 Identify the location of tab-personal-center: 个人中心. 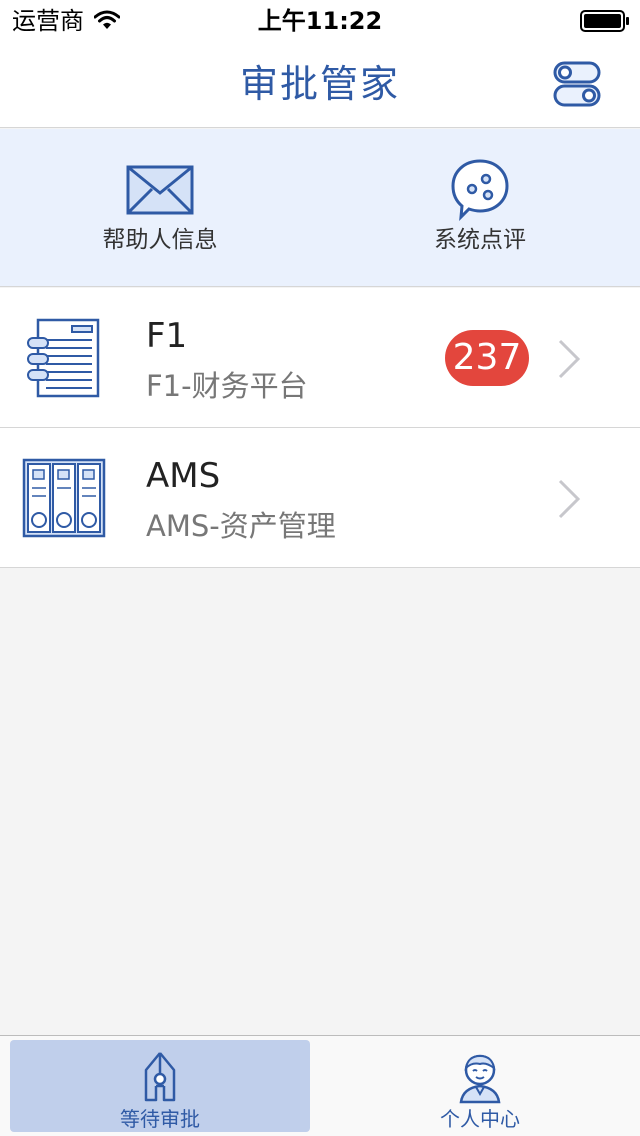
(480, 1086).